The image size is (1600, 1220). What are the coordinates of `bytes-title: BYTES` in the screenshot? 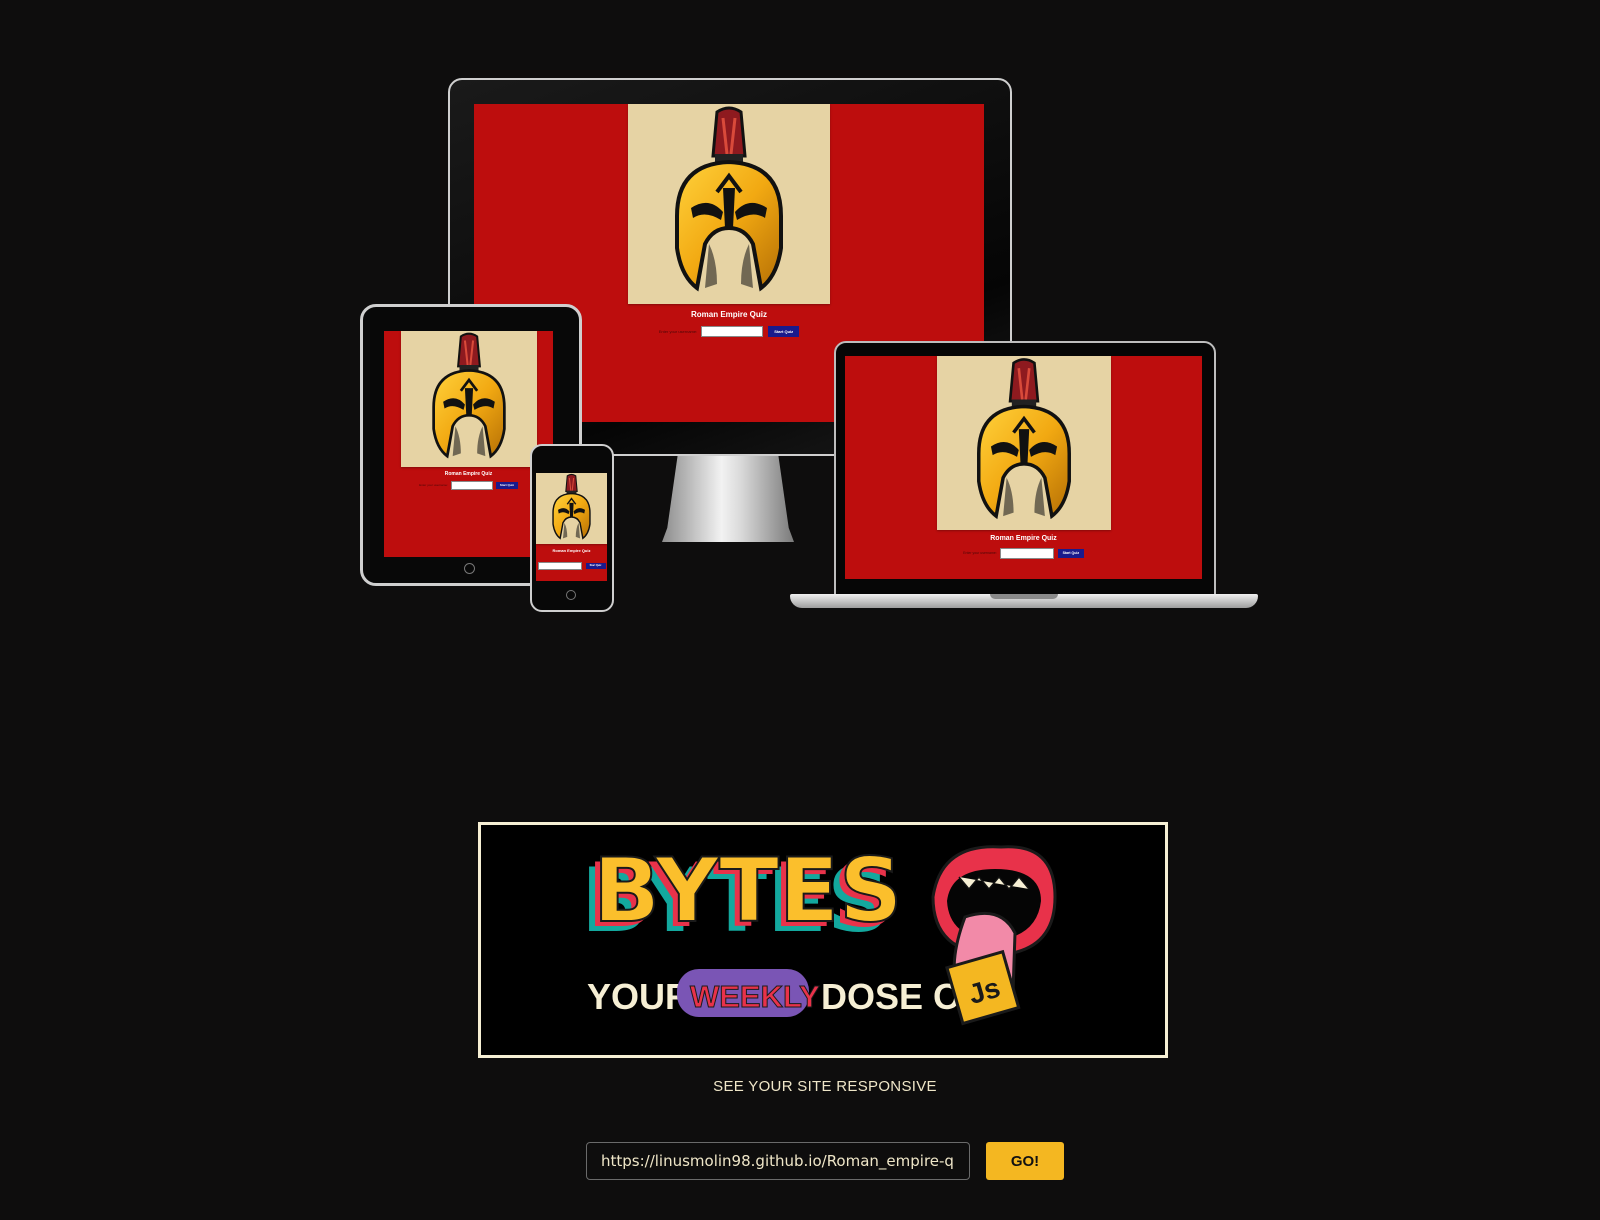 It's located at (748, 890).